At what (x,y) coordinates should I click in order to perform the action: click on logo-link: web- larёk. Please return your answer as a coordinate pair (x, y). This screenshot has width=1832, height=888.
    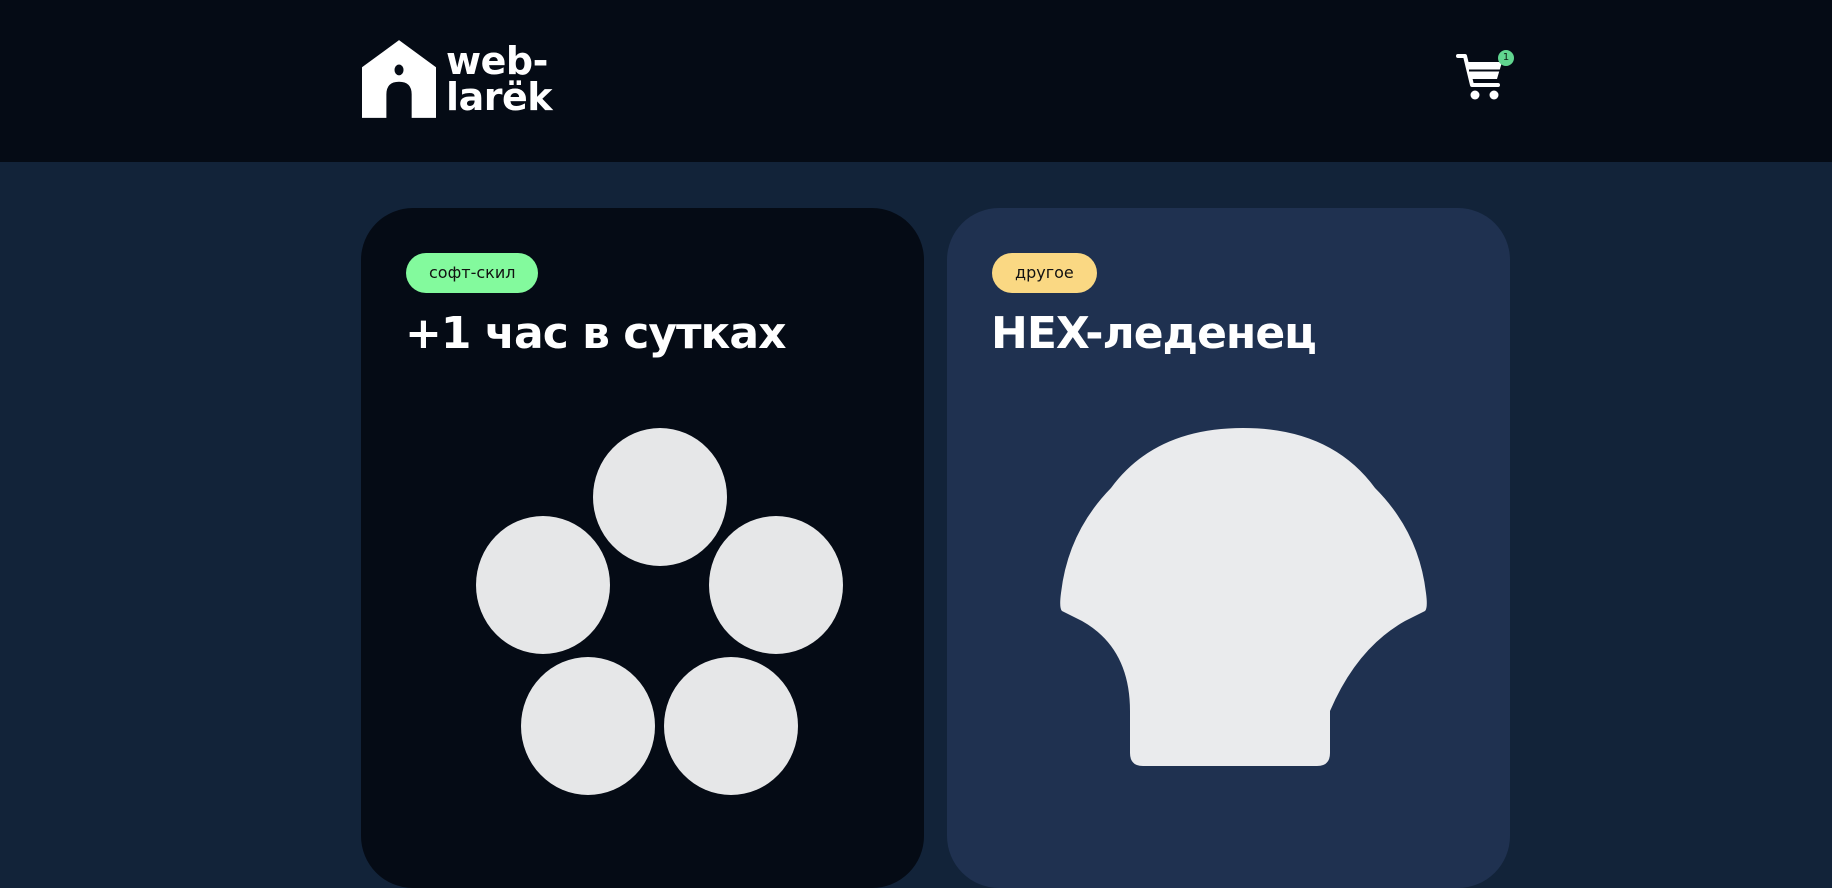
    Looking at the image, I should click on (457, 79).